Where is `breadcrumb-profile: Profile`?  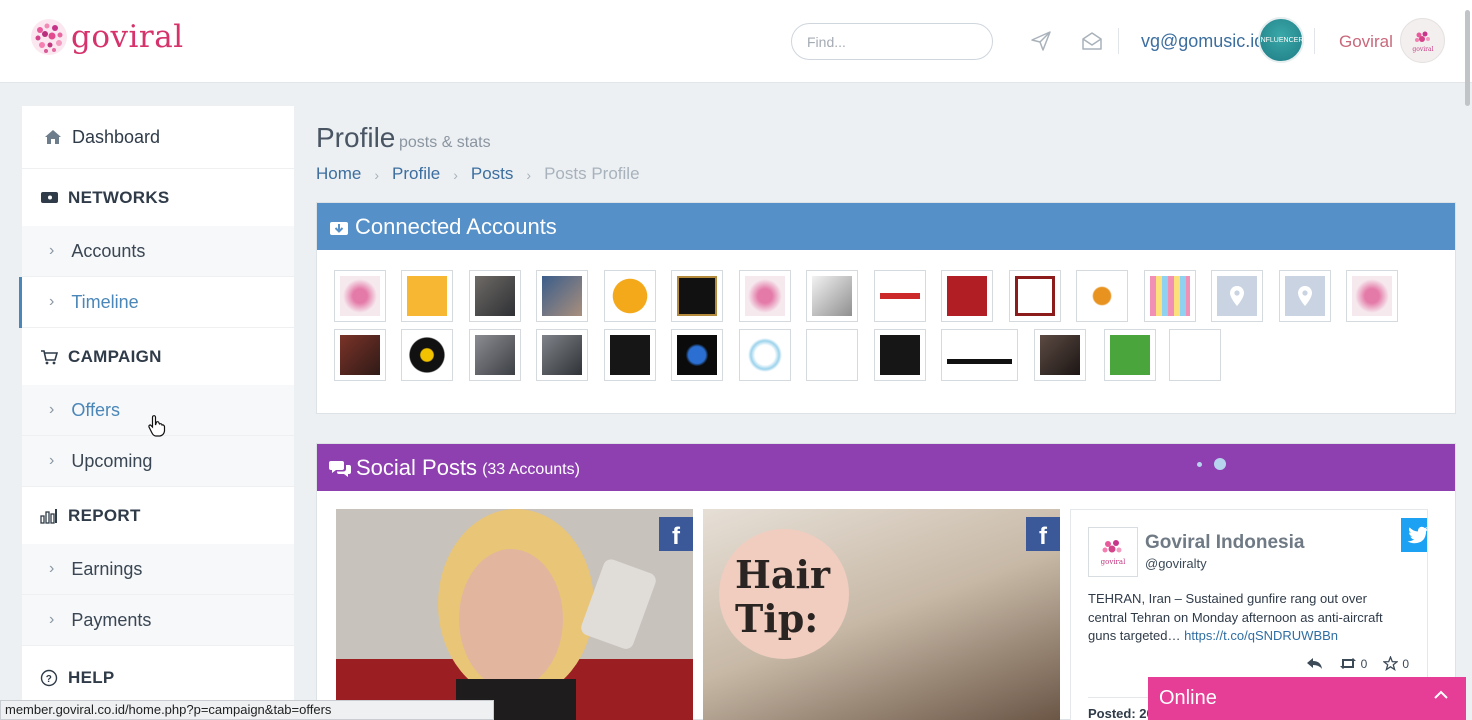
breadcrumb-profile: Profile is located at coordinates (416, 175).